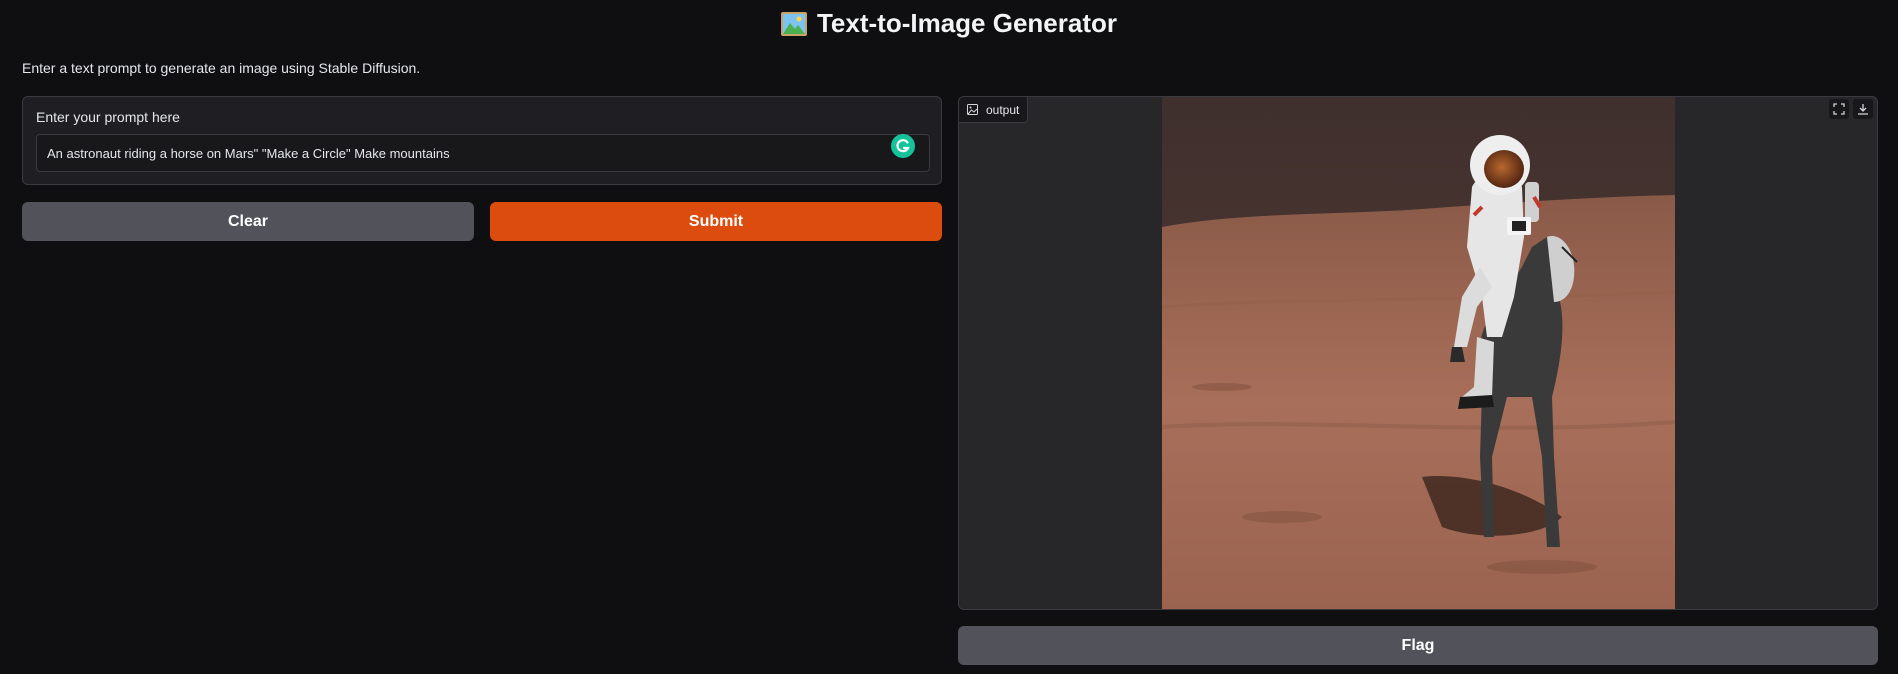  Describe the element at coordinates (248, 221) in the screenshot. I see `clear-button: Clear` at that location.